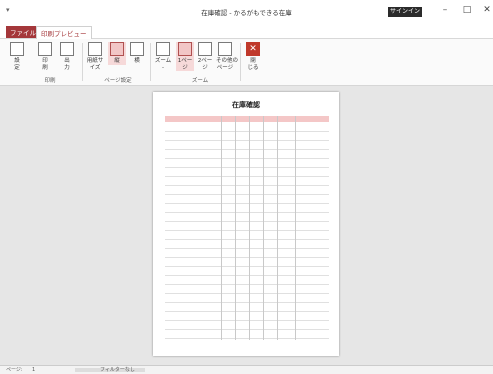 The width and height of the screenshot is (493, 374). What do you see at coordinates (200, 81) in the screenshot?
I see `group-zoom-label: ズーム` at bounding box center [200, 81].